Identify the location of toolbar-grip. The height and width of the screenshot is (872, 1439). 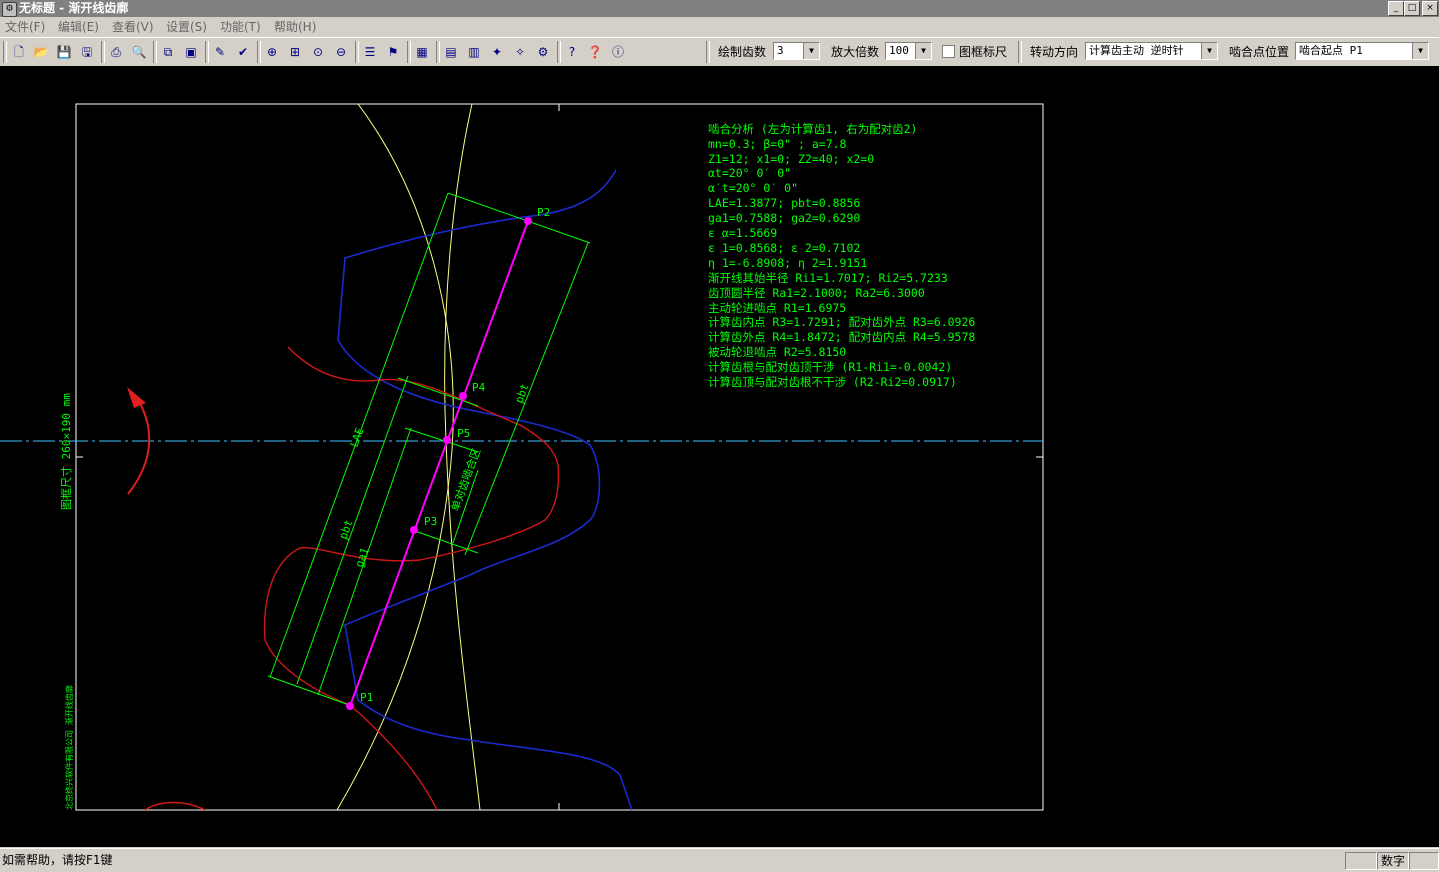
(5, 52).